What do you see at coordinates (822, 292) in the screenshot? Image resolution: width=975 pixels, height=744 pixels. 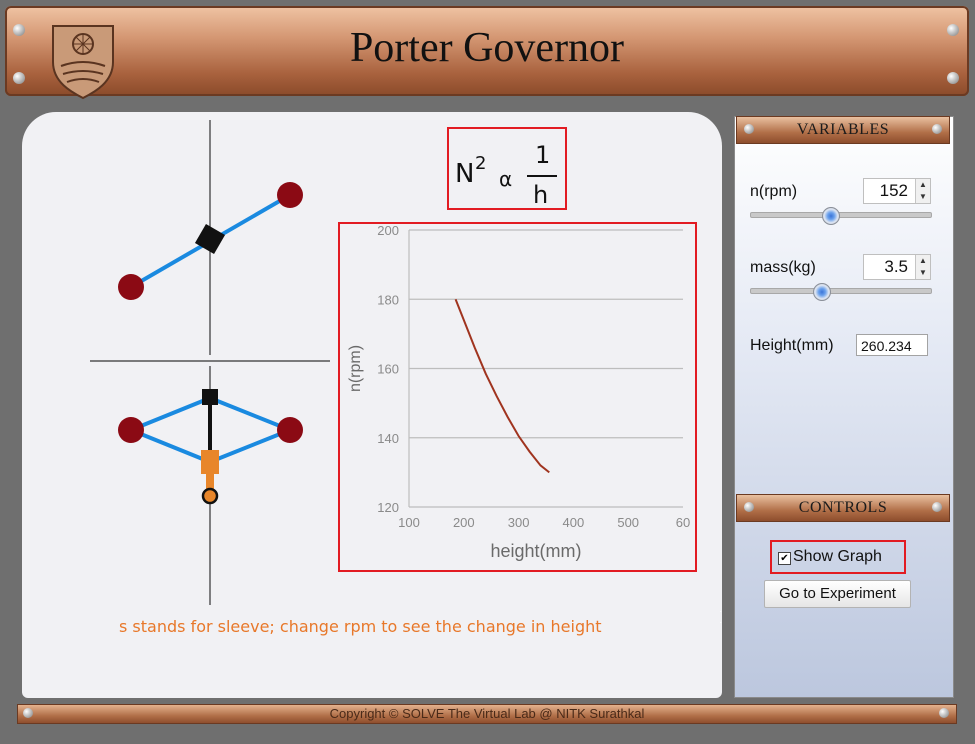 I see `mass-slider-thumb` at bounding box center [822, 292].